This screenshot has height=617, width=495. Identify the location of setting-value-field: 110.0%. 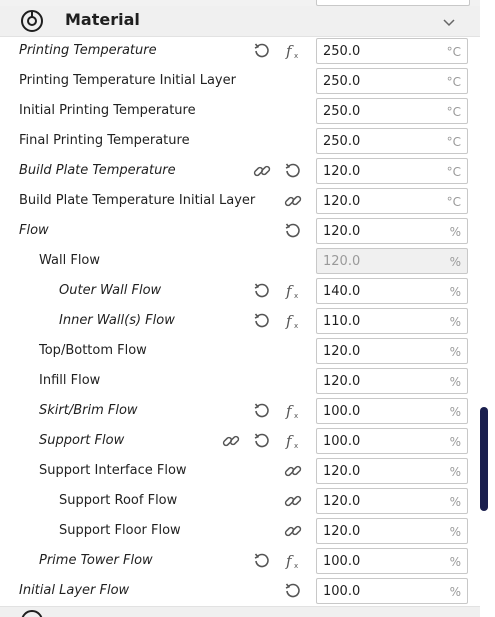
(392, 321).